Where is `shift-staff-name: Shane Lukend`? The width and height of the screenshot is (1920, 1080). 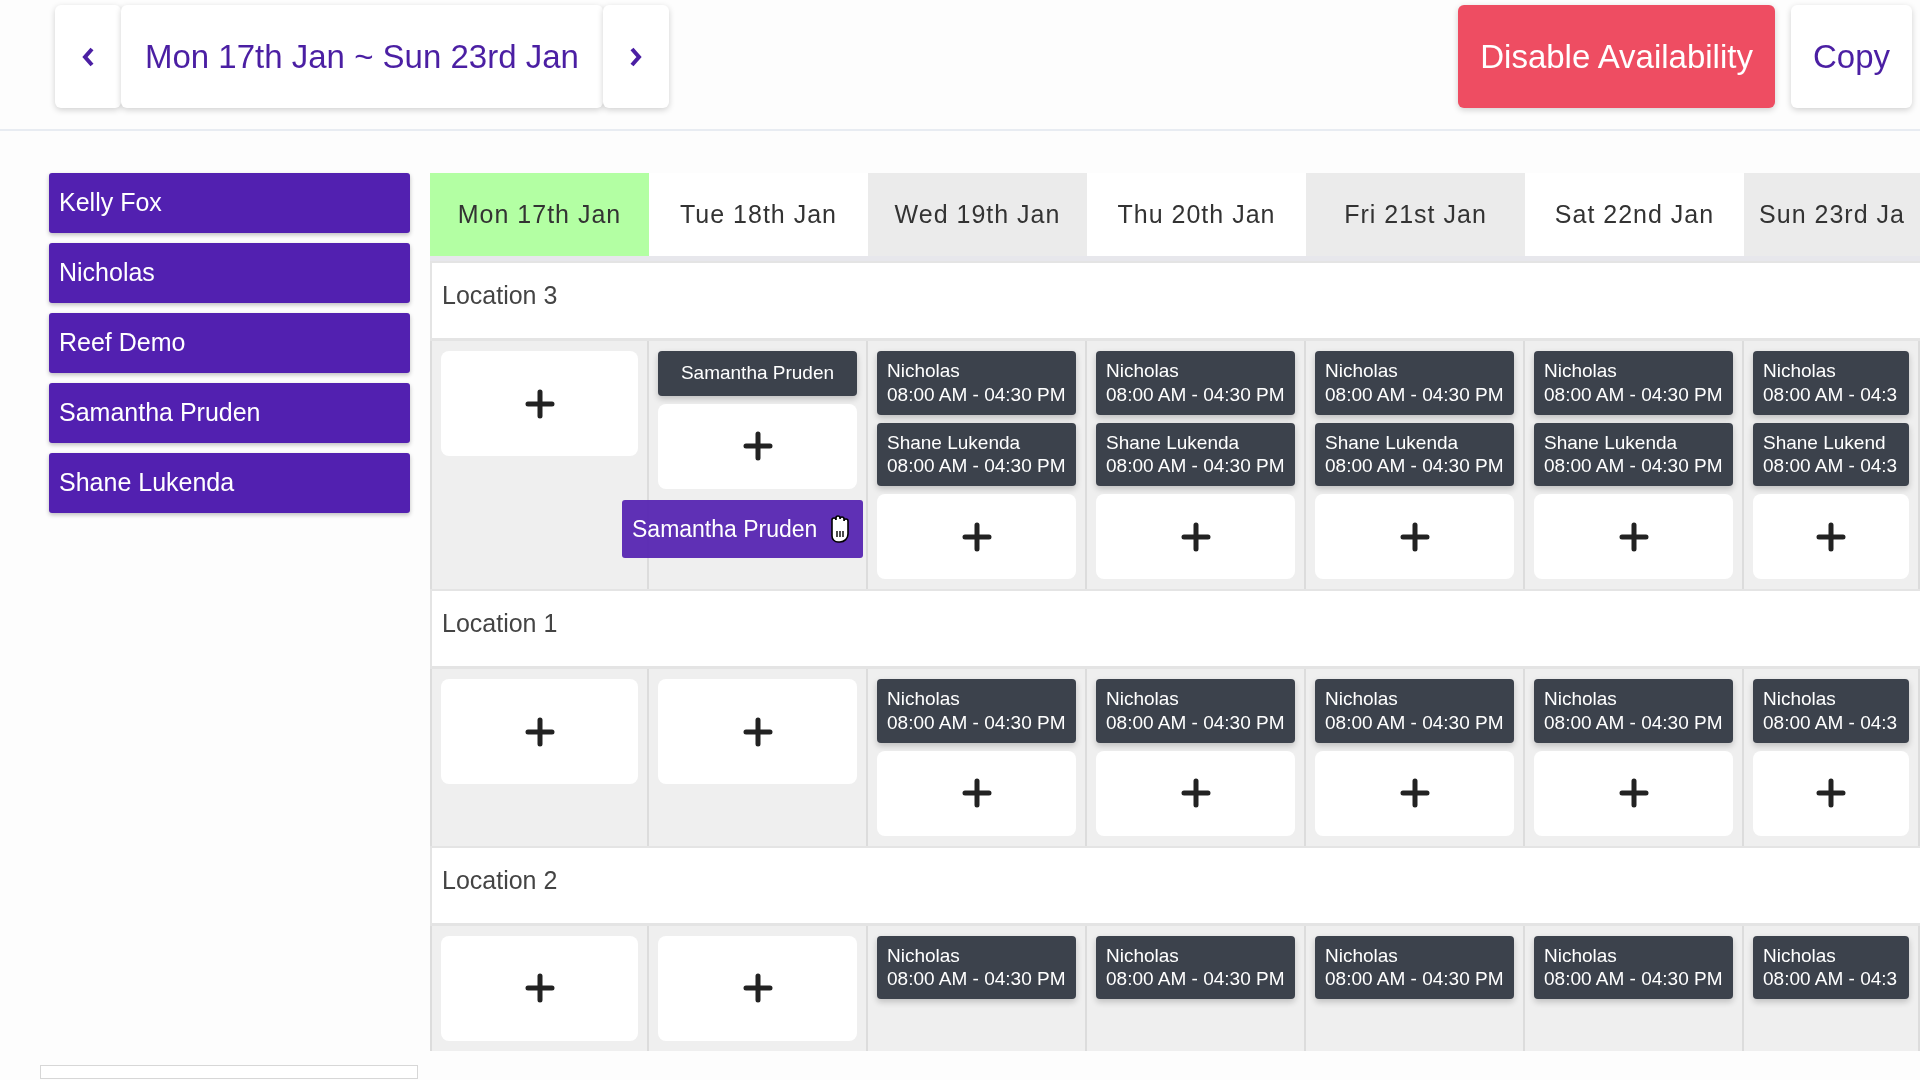
shift-staff-name: Shane Lukend is located at coordinates (1825, 442).